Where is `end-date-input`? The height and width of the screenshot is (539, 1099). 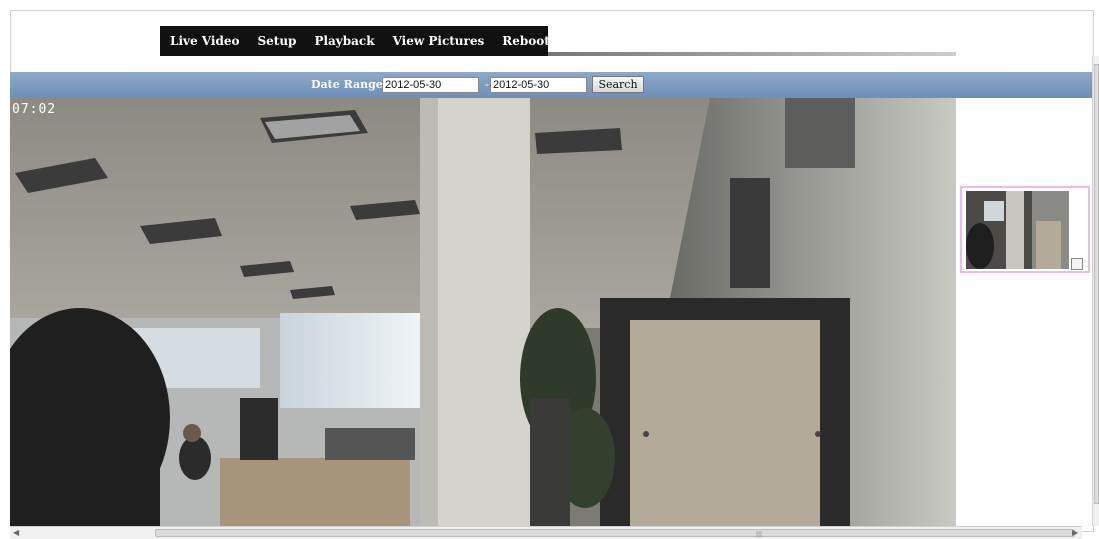
end-date-input is located at coordinates (538, 85).